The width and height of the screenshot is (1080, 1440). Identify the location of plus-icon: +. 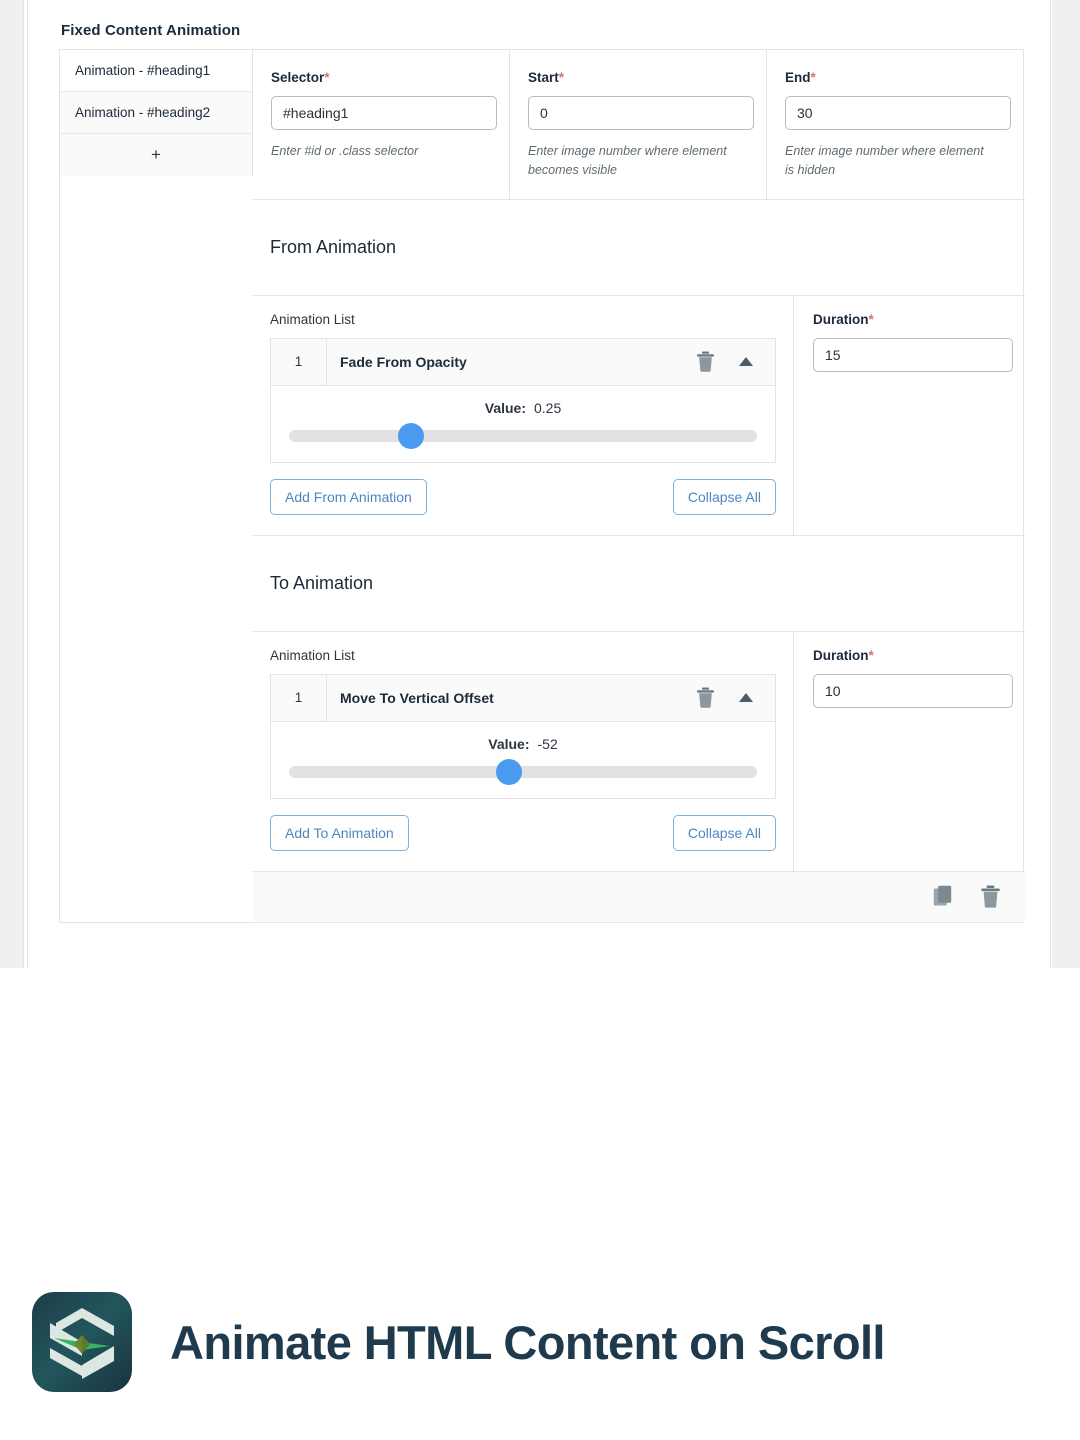
(156, 154).